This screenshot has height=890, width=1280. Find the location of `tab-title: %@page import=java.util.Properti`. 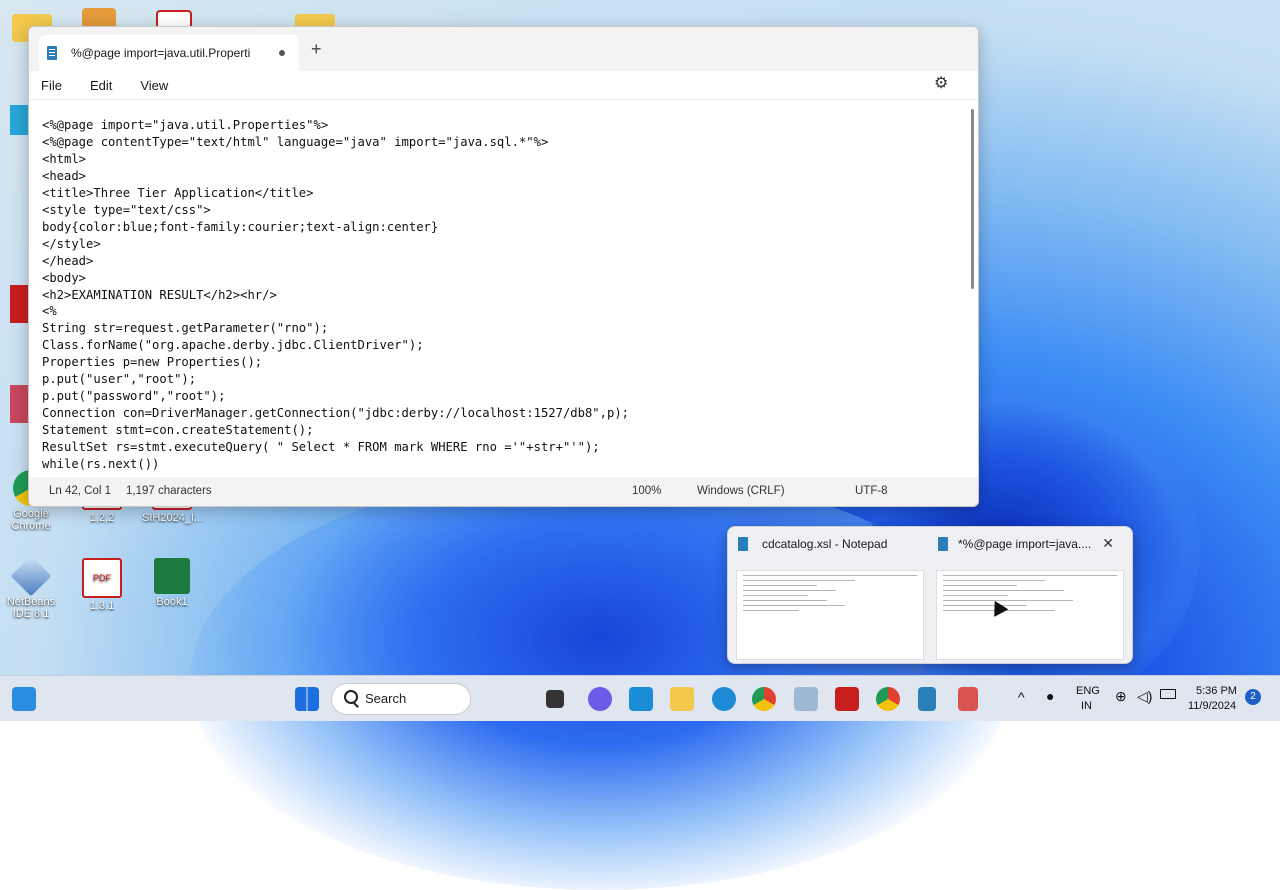

tab-title: %@page import=java.util.Properti is located at coordinates (161, 53).